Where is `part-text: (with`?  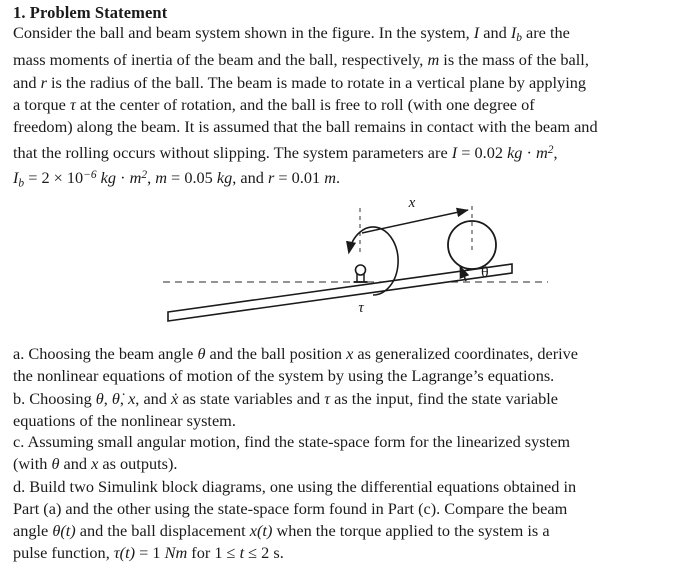
part-text: (with is located at coordinates (32, 464).